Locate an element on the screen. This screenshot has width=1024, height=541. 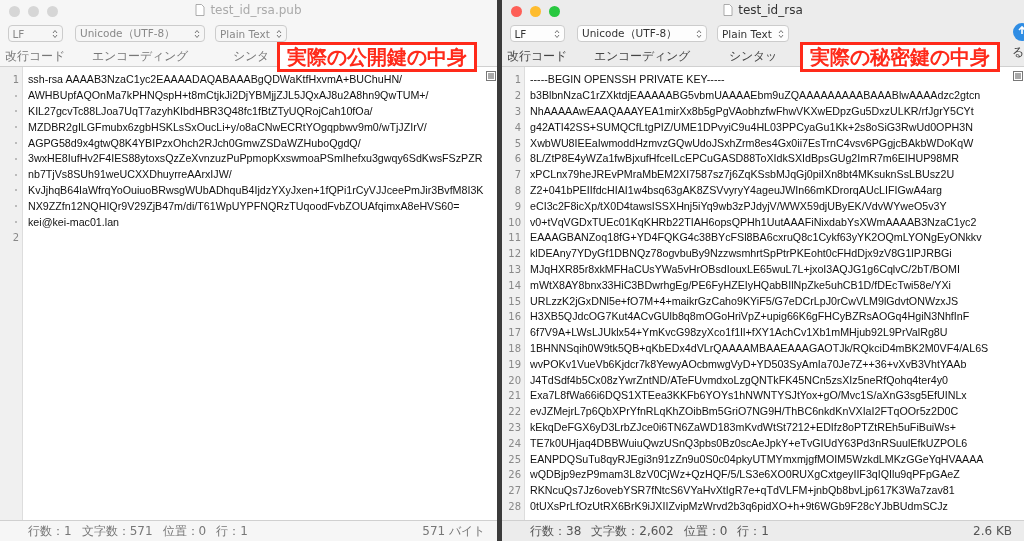
line-number: 5 is located at coordinates (517, 143).